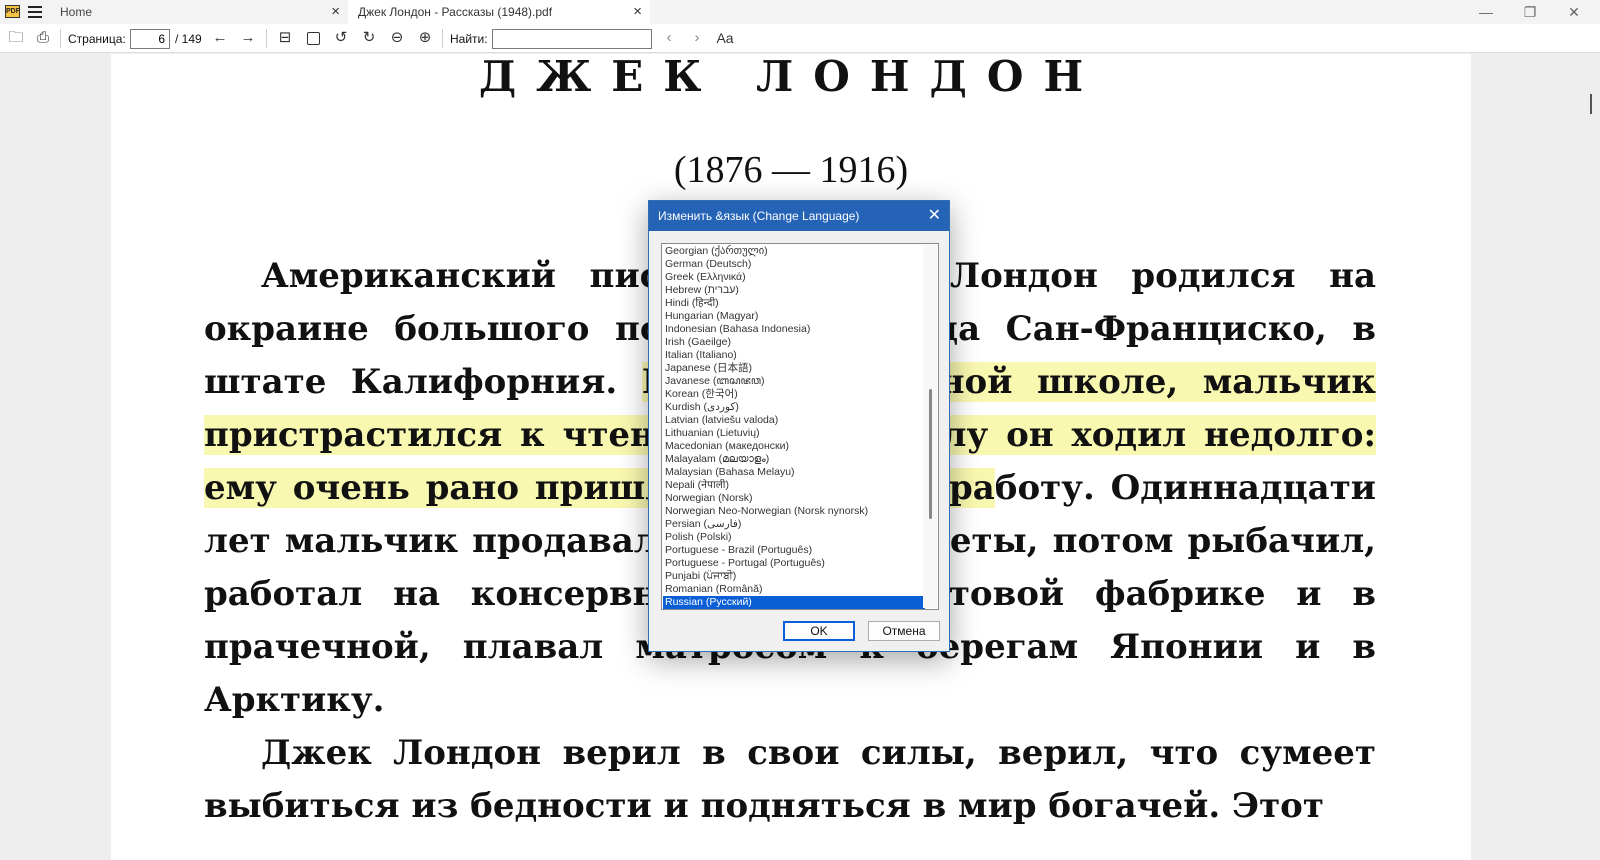 Image resolution: width=1600 pixels, height=860 pixels. I want to click on language-option: Portuguese - Portugal (Português), so click(794, 563).